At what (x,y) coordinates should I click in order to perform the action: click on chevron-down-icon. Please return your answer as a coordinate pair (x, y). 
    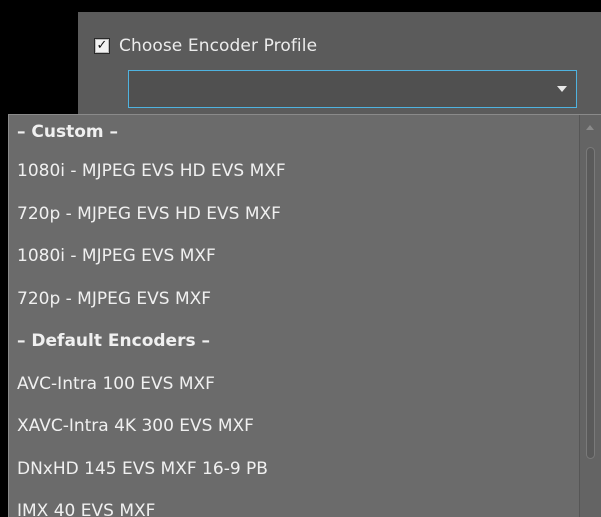
    Looking at the image, I should click on (562, 89).